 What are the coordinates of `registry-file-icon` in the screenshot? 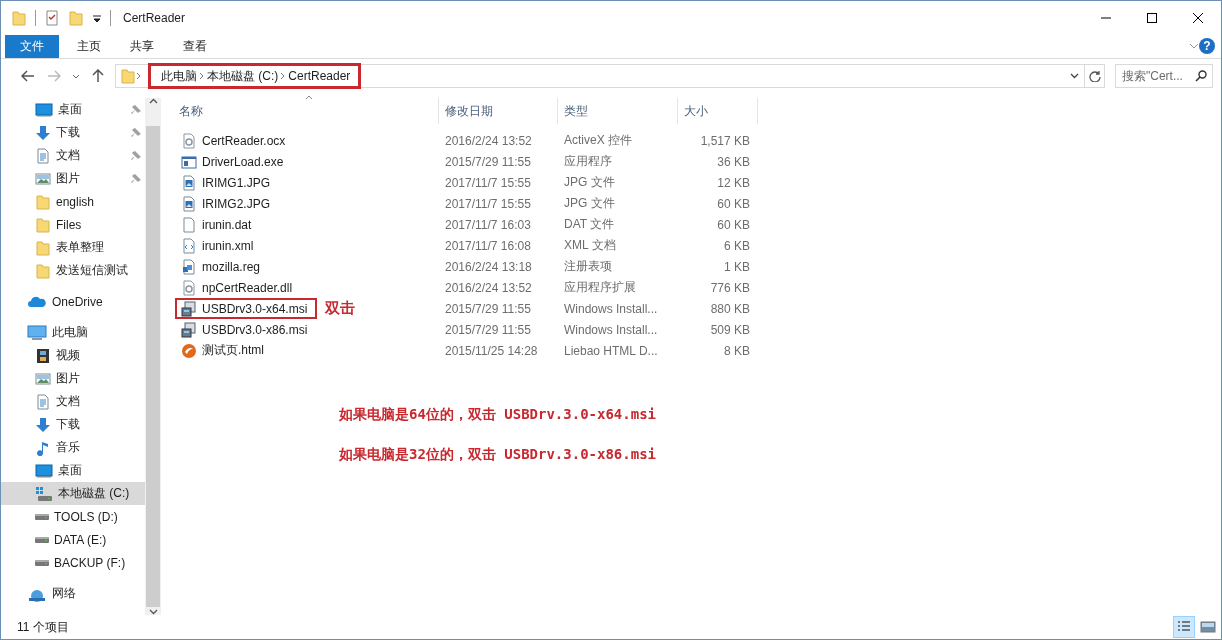 It's located at (189, 266).